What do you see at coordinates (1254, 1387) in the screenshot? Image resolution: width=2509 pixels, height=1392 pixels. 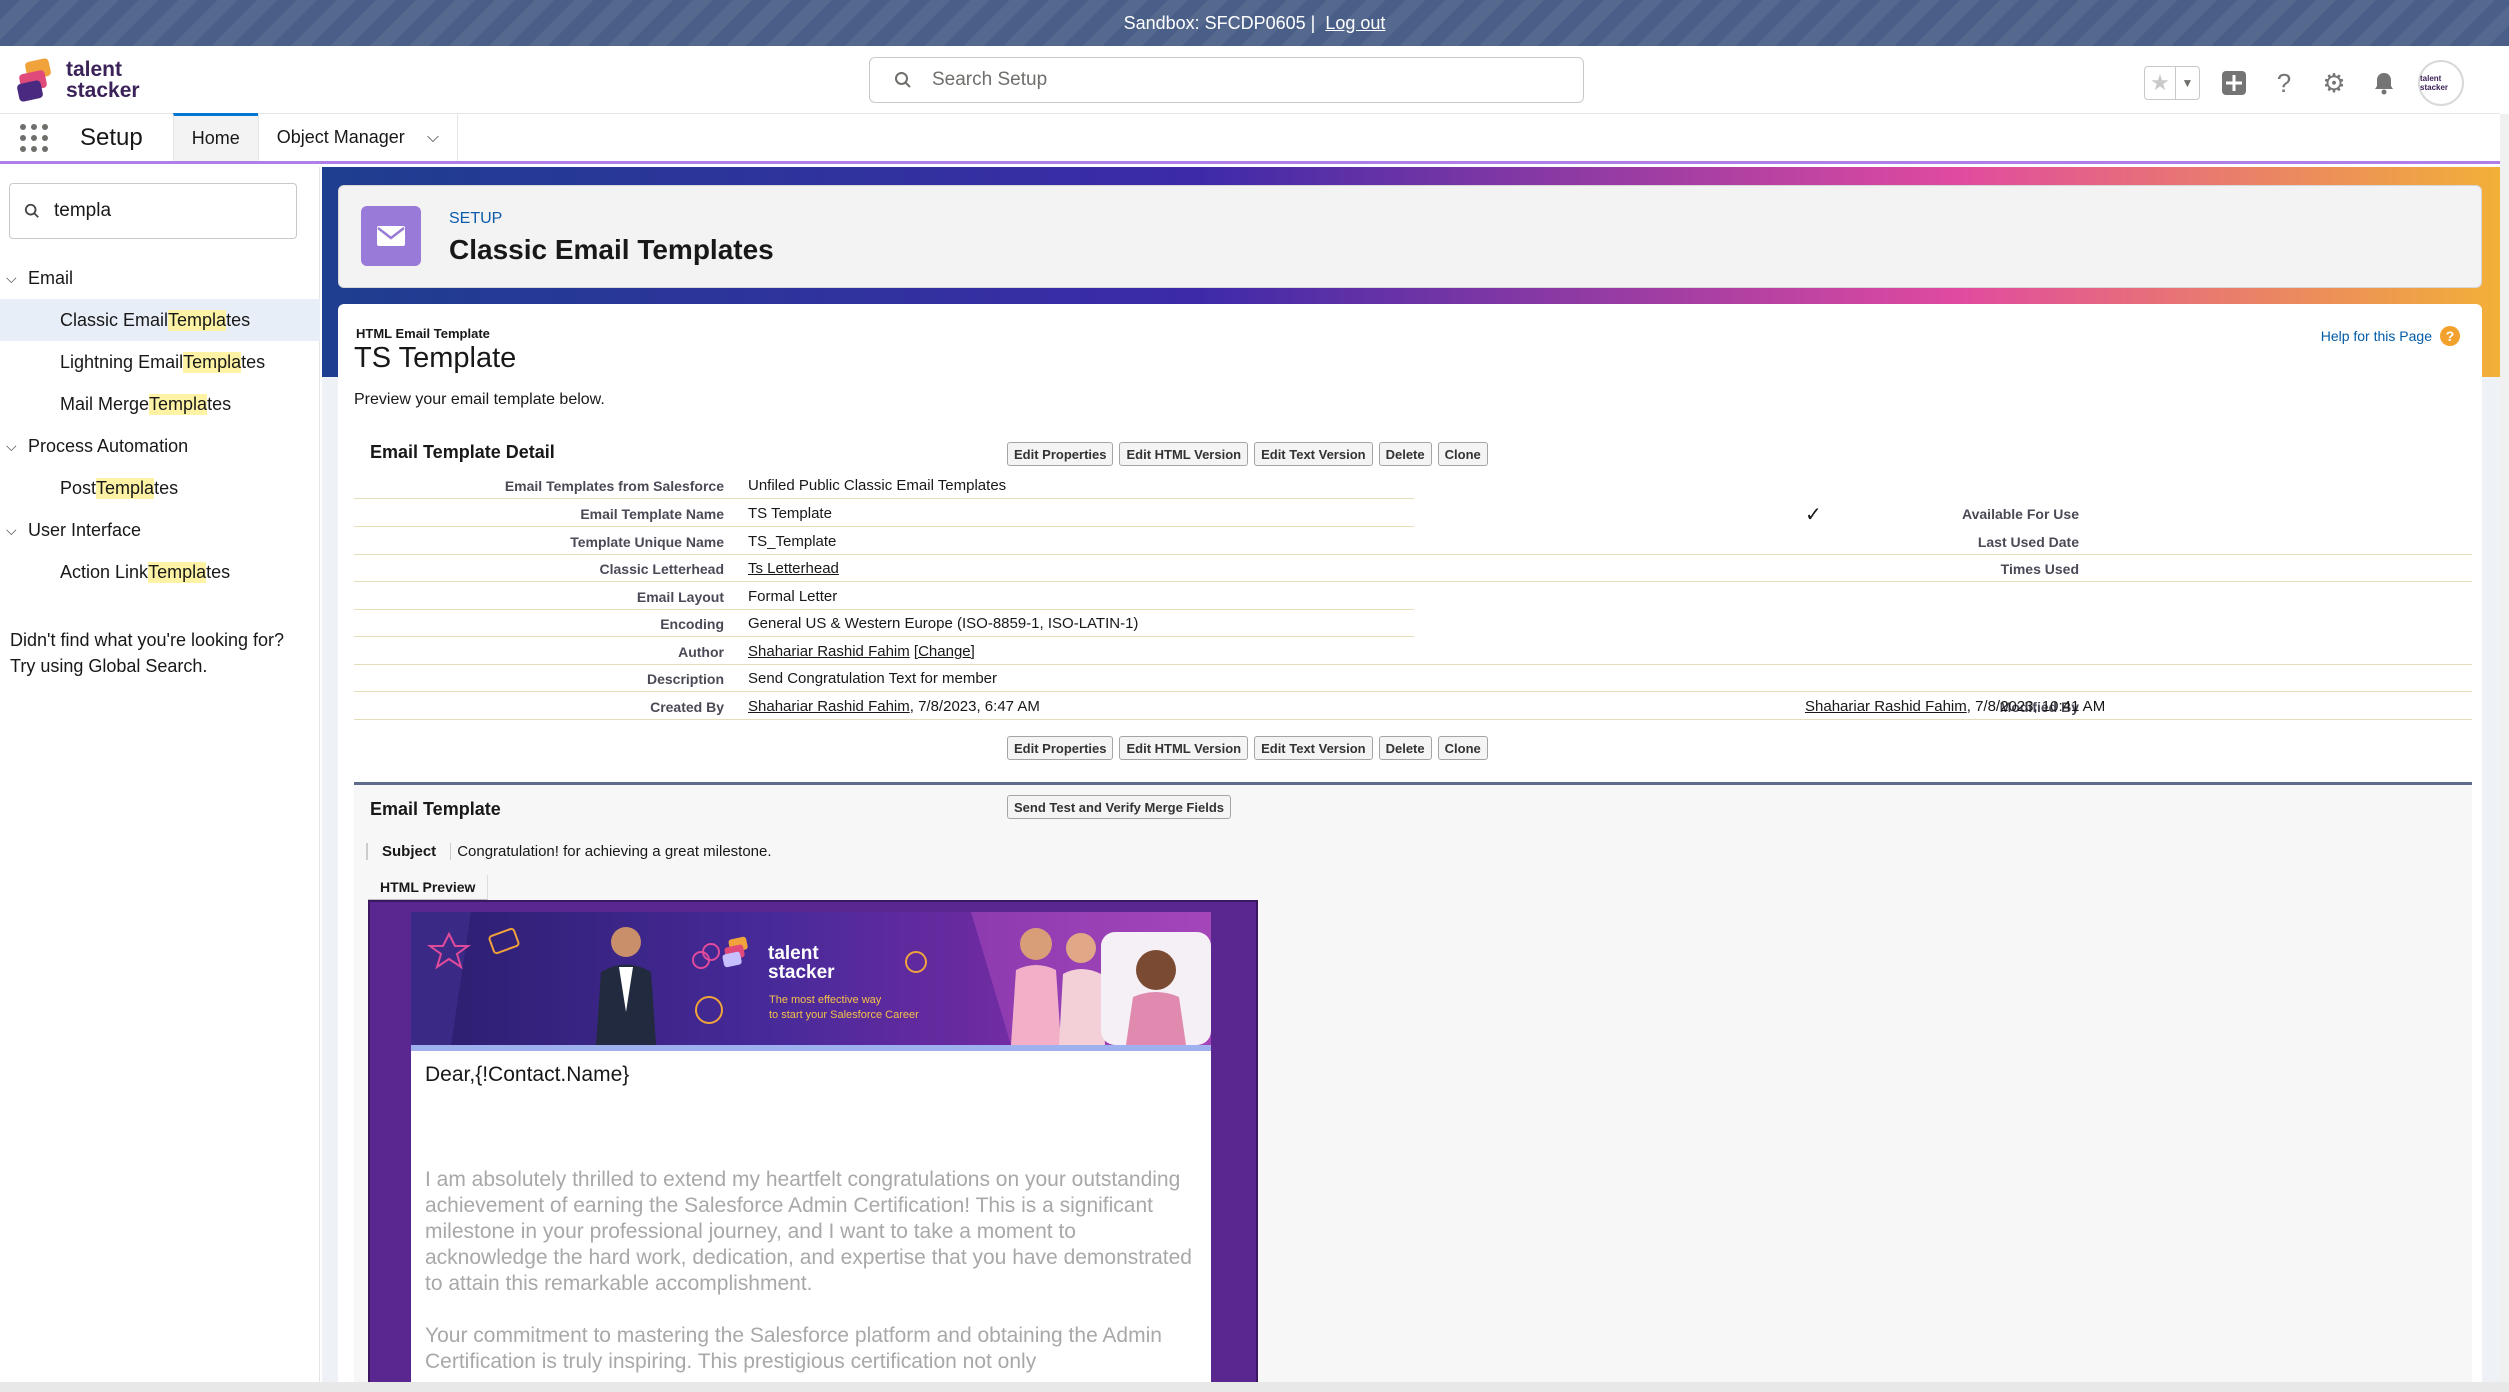 I see `window-bottom-edge` at bounding box center [1254, 1387].